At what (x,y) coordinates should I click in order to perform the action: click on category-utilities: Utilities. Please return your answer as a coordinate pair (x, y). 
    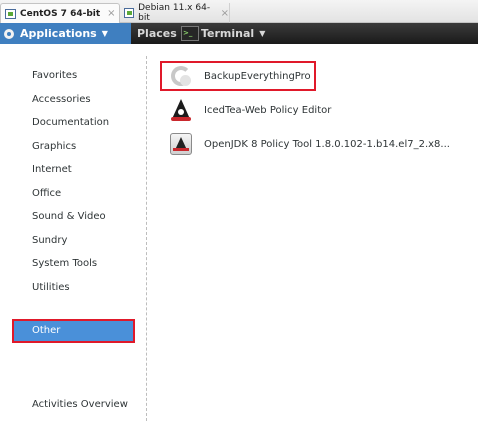
    Looking at the image, I should click on (73, 288).